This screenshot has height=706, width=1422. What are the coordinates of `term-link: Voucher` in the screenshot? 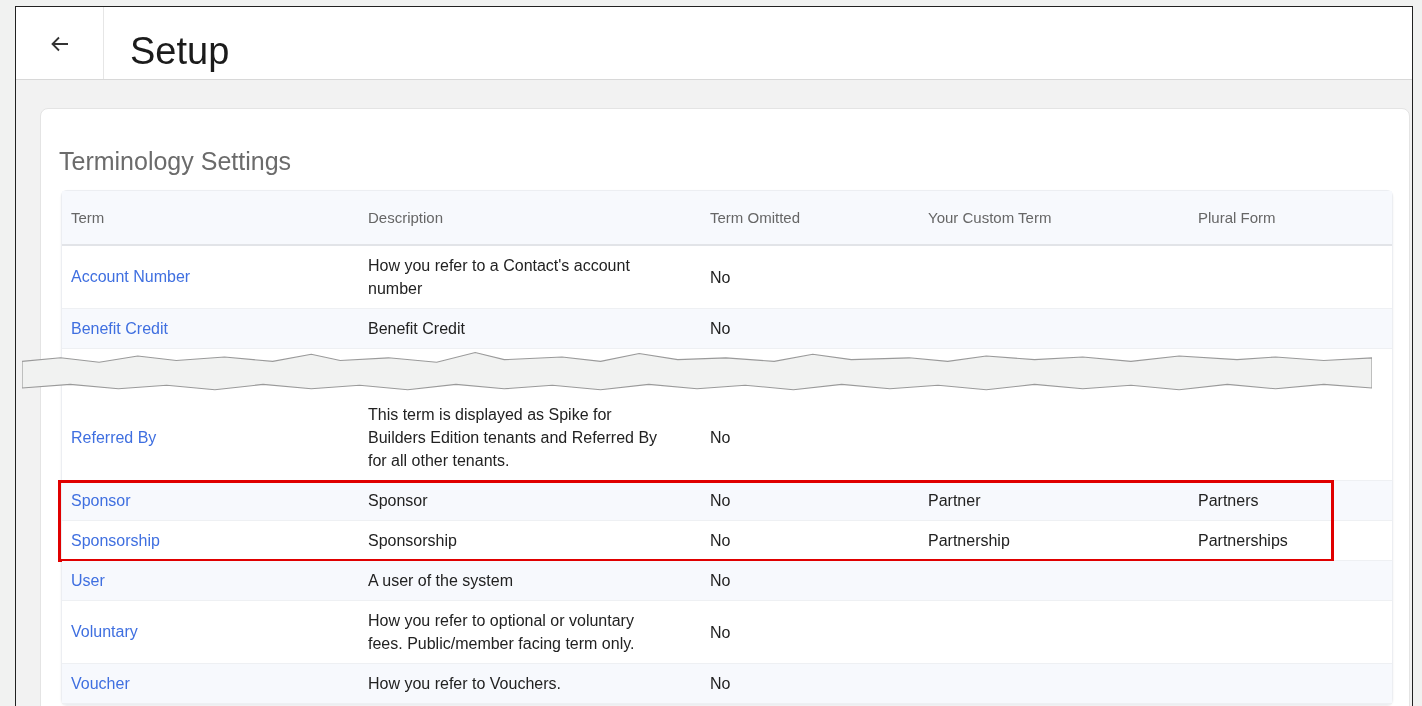 It's located at (219, 683).